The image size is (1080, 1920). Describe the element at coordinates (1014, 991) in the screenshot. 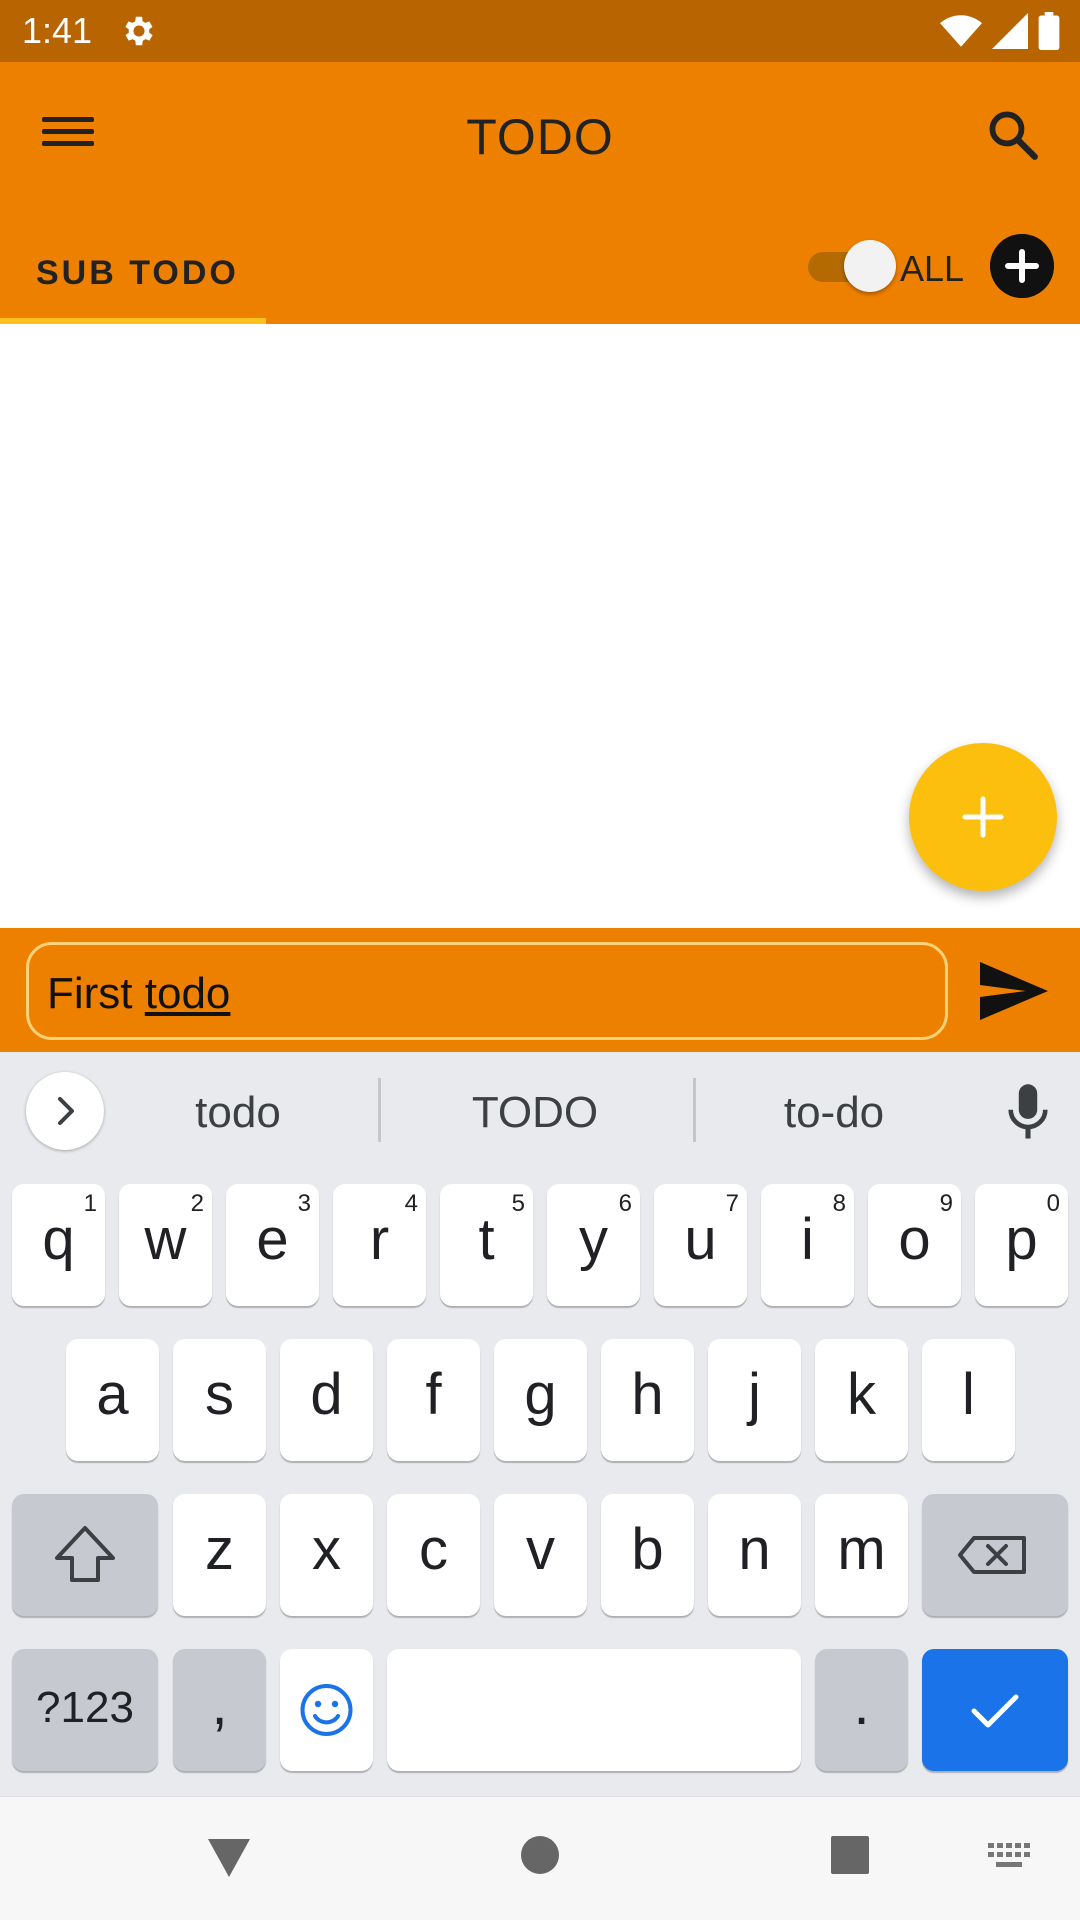

I see `send-icon` at that location.